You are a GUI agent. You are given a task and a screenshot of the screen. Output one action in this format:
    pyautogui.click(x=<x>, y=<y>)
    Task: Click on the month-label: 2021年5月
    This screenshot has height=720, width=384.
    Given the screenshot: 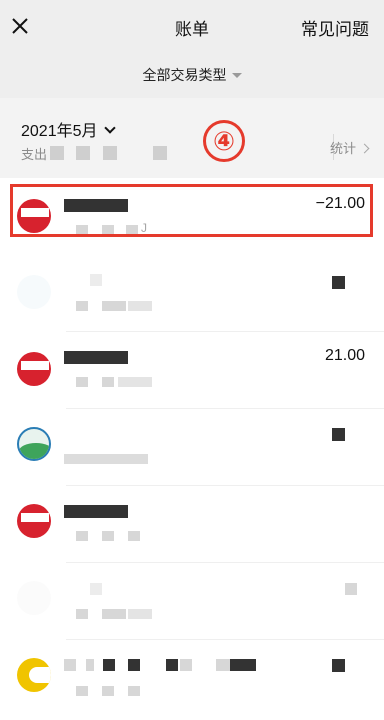 What is the action you would take?
    pyautogui.click(x=59, y=131)
    